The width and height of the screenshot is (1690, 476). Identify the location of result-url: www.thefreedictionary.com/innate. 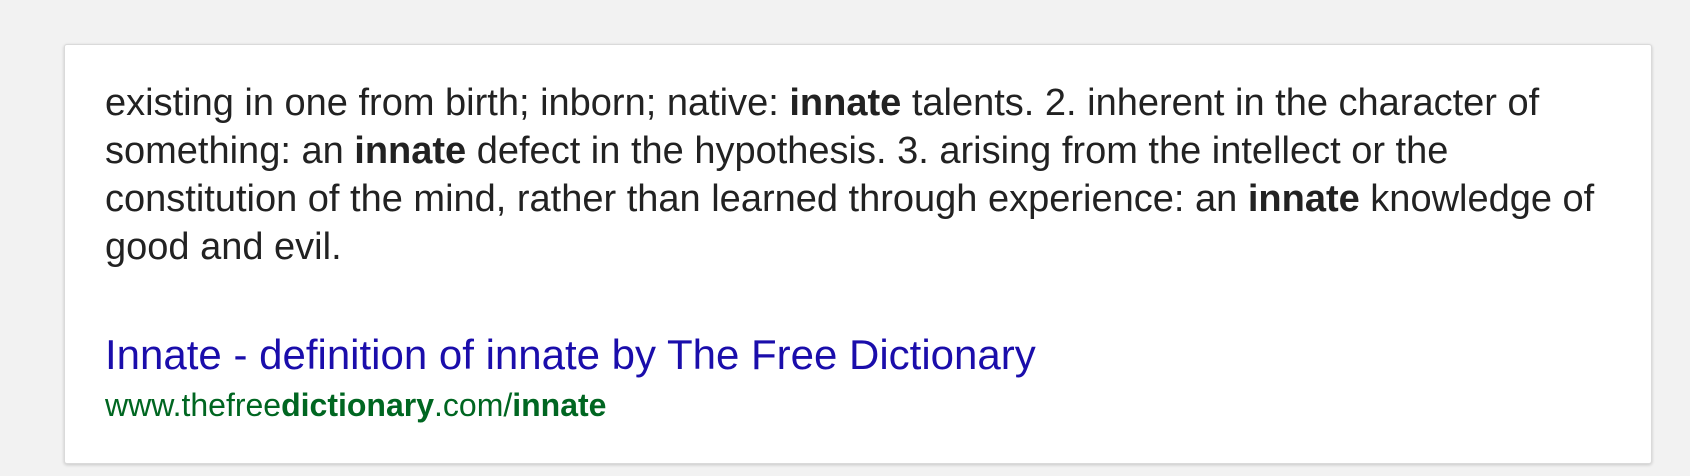
(858, 405).